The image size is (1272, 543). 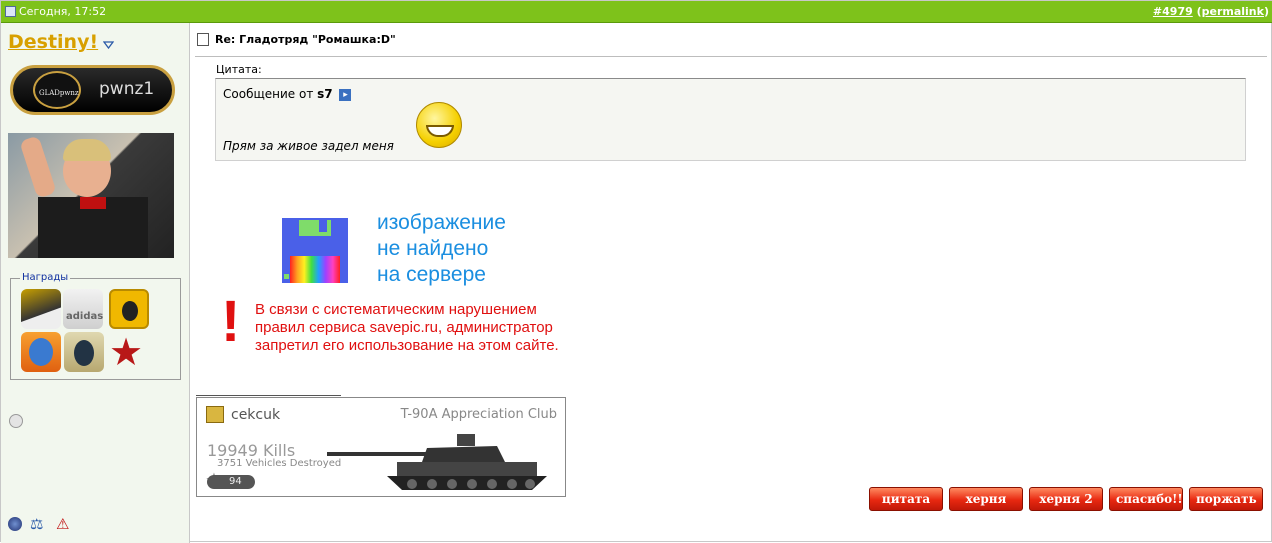 I want to click on exclamation-icon: !, so click(x=231, y=321).